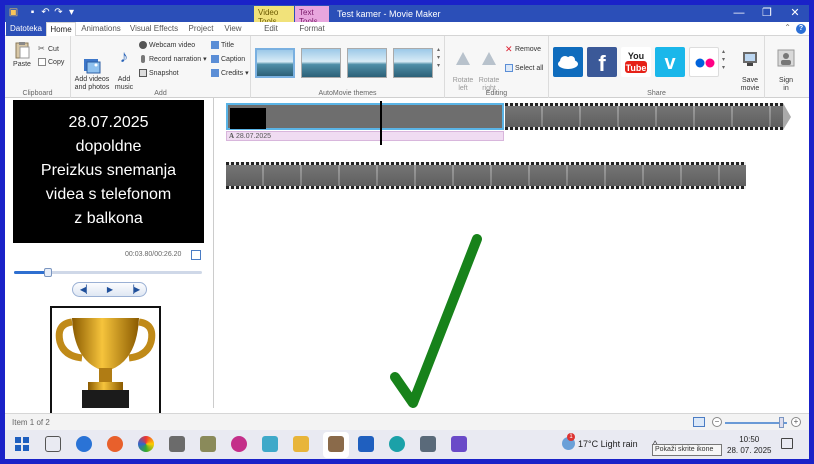  What do you see at coordinates (438, 58) in the screenshot?
I see `themes-scroll-icon: ▴ ▾ ▾` at bounding box center [438, 58].